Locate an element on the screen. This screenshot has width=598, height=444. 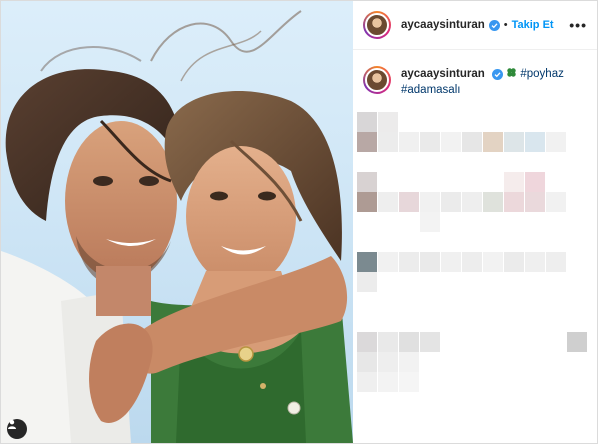
clover-icon is located at coordinates (511, 72).